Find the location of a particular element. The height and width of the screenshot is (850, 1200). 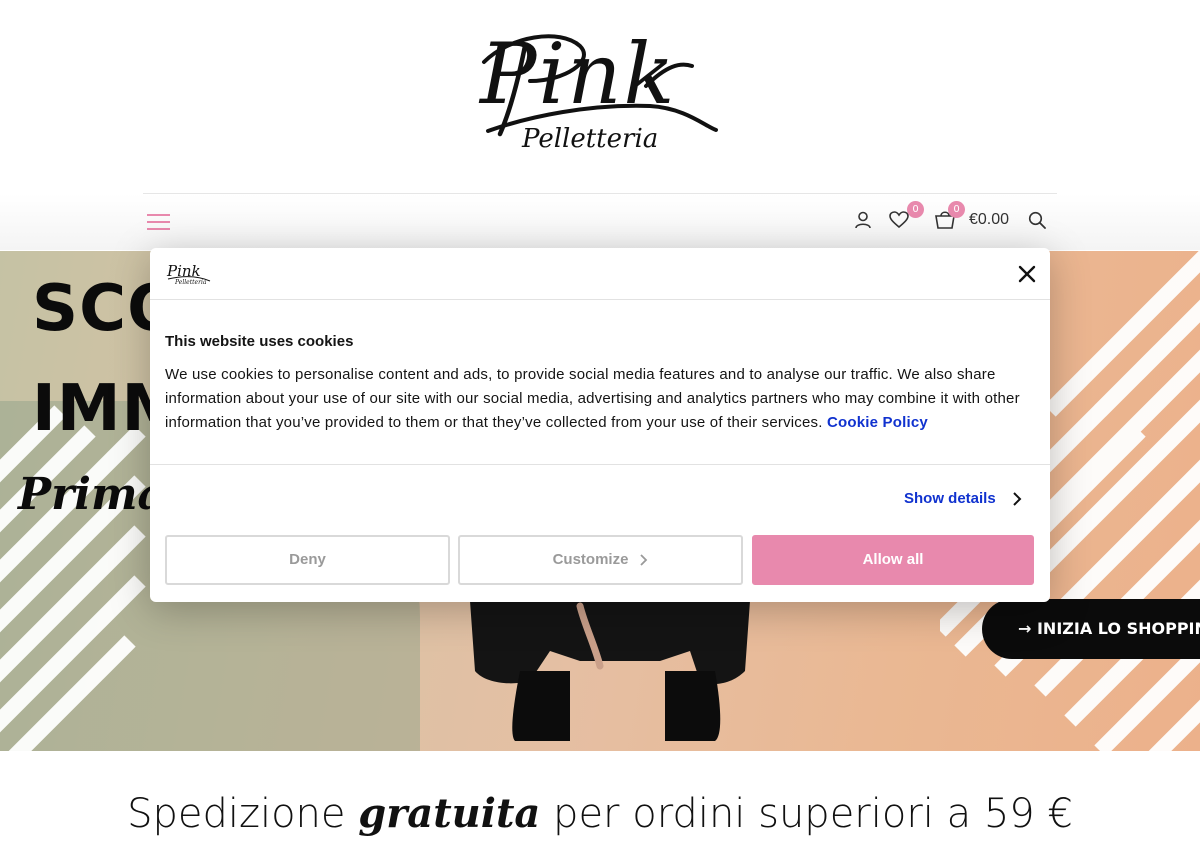

site-logo: Pink Pelletteria is located at coordinates (600, 96).